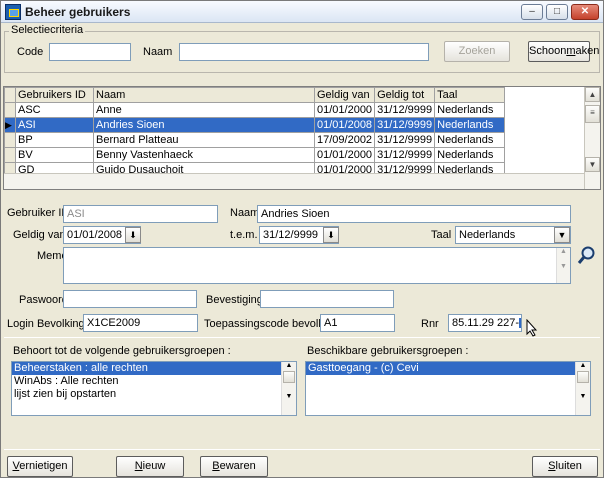 The width and height of the screenshot is (604, 478). I want to click on table-row: ASC Anne 01/01/2000 31/12/9999 Nederlands, so click(255, 110).